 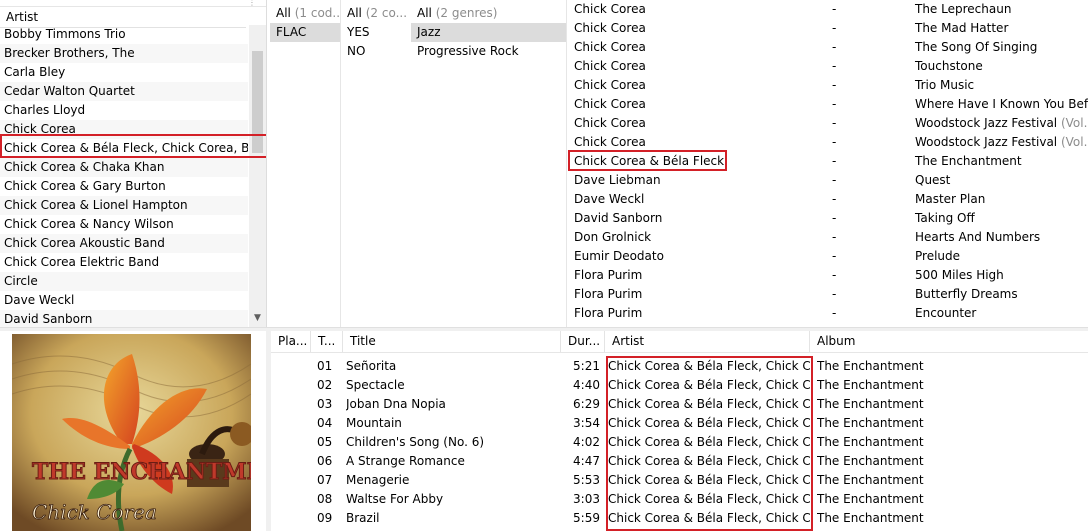 I want to click on title-cell: Spectacle, so click(x=375, y=385).